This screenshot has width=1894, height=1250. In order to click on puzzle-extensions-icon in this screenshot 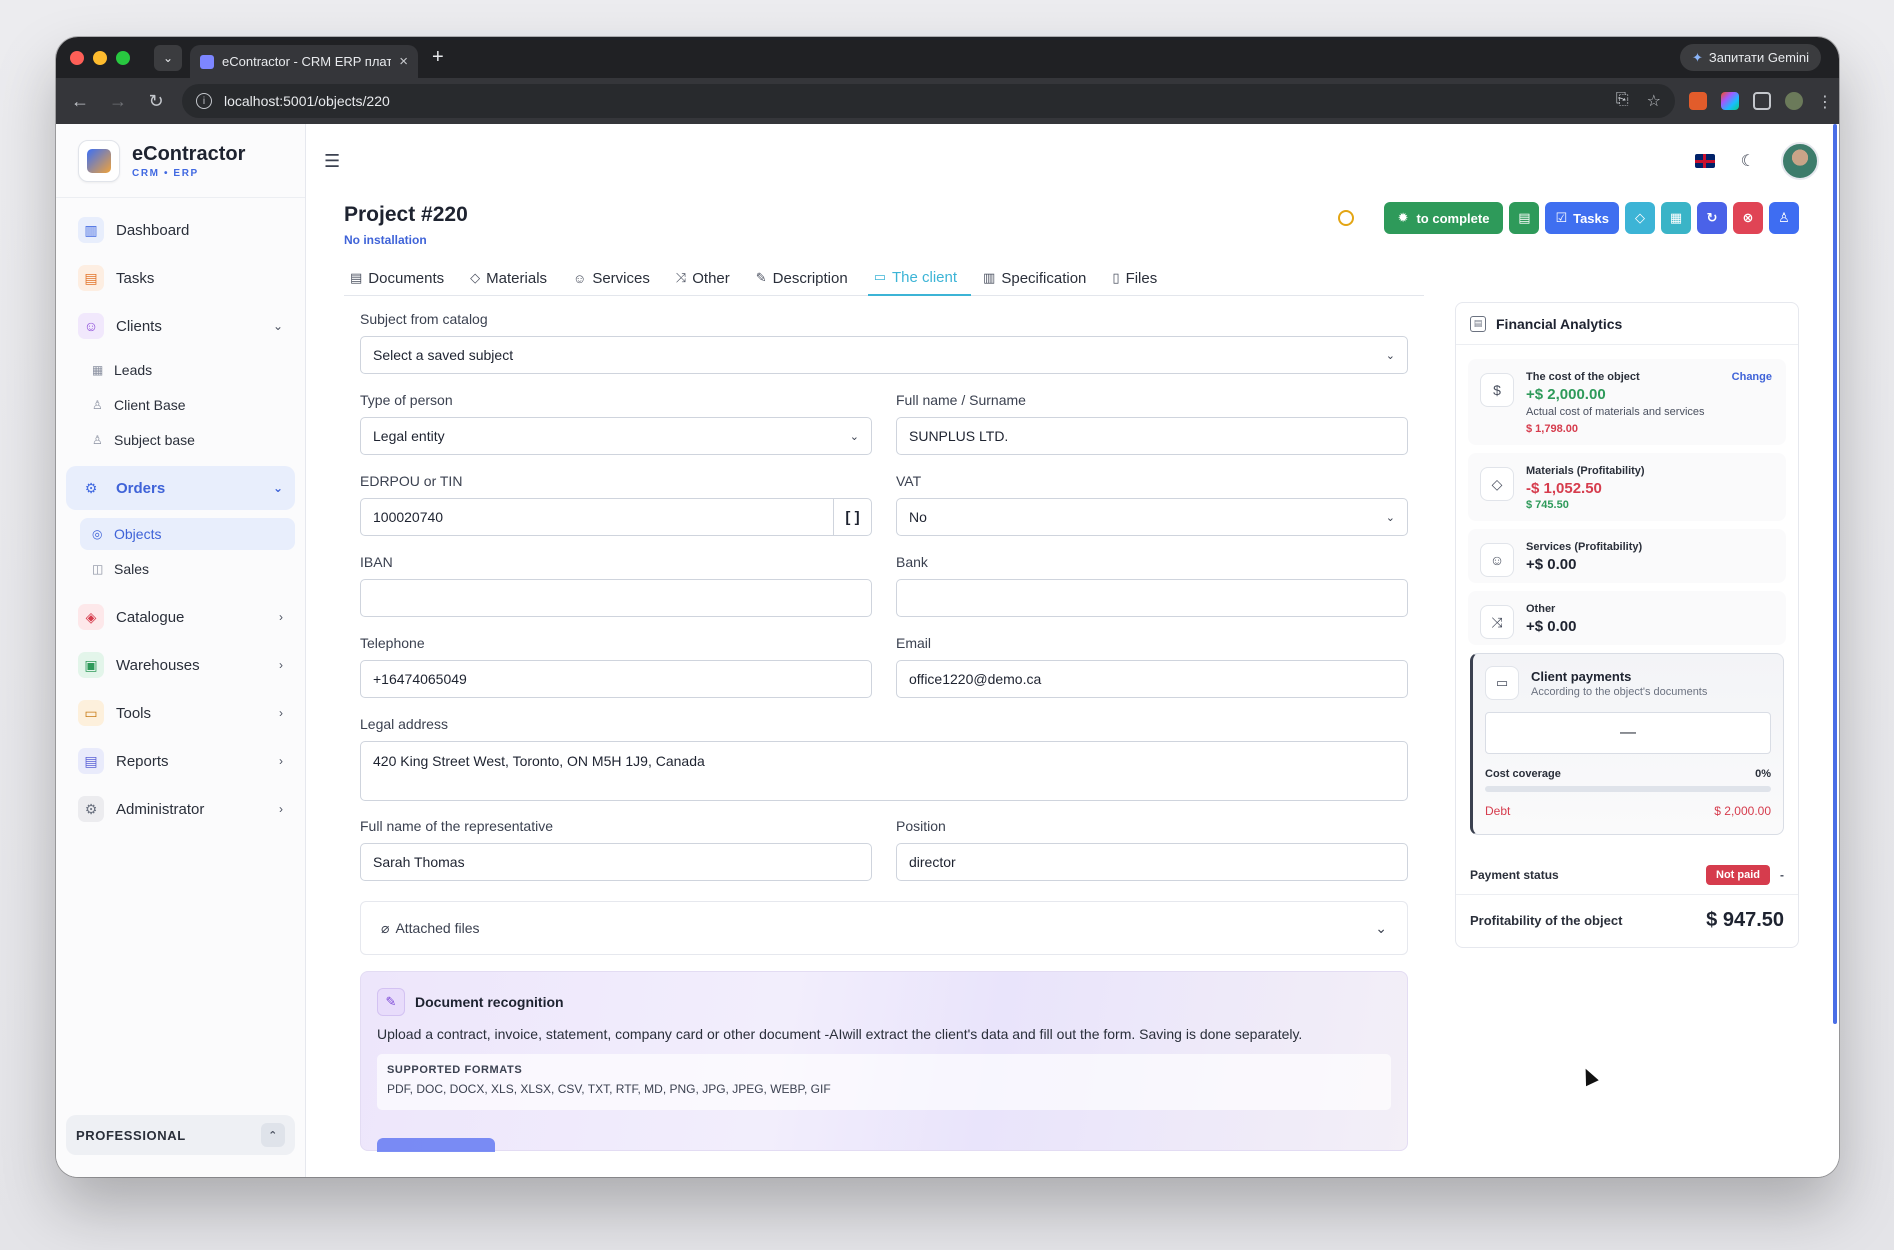, I will do `click(1762, 101)`.